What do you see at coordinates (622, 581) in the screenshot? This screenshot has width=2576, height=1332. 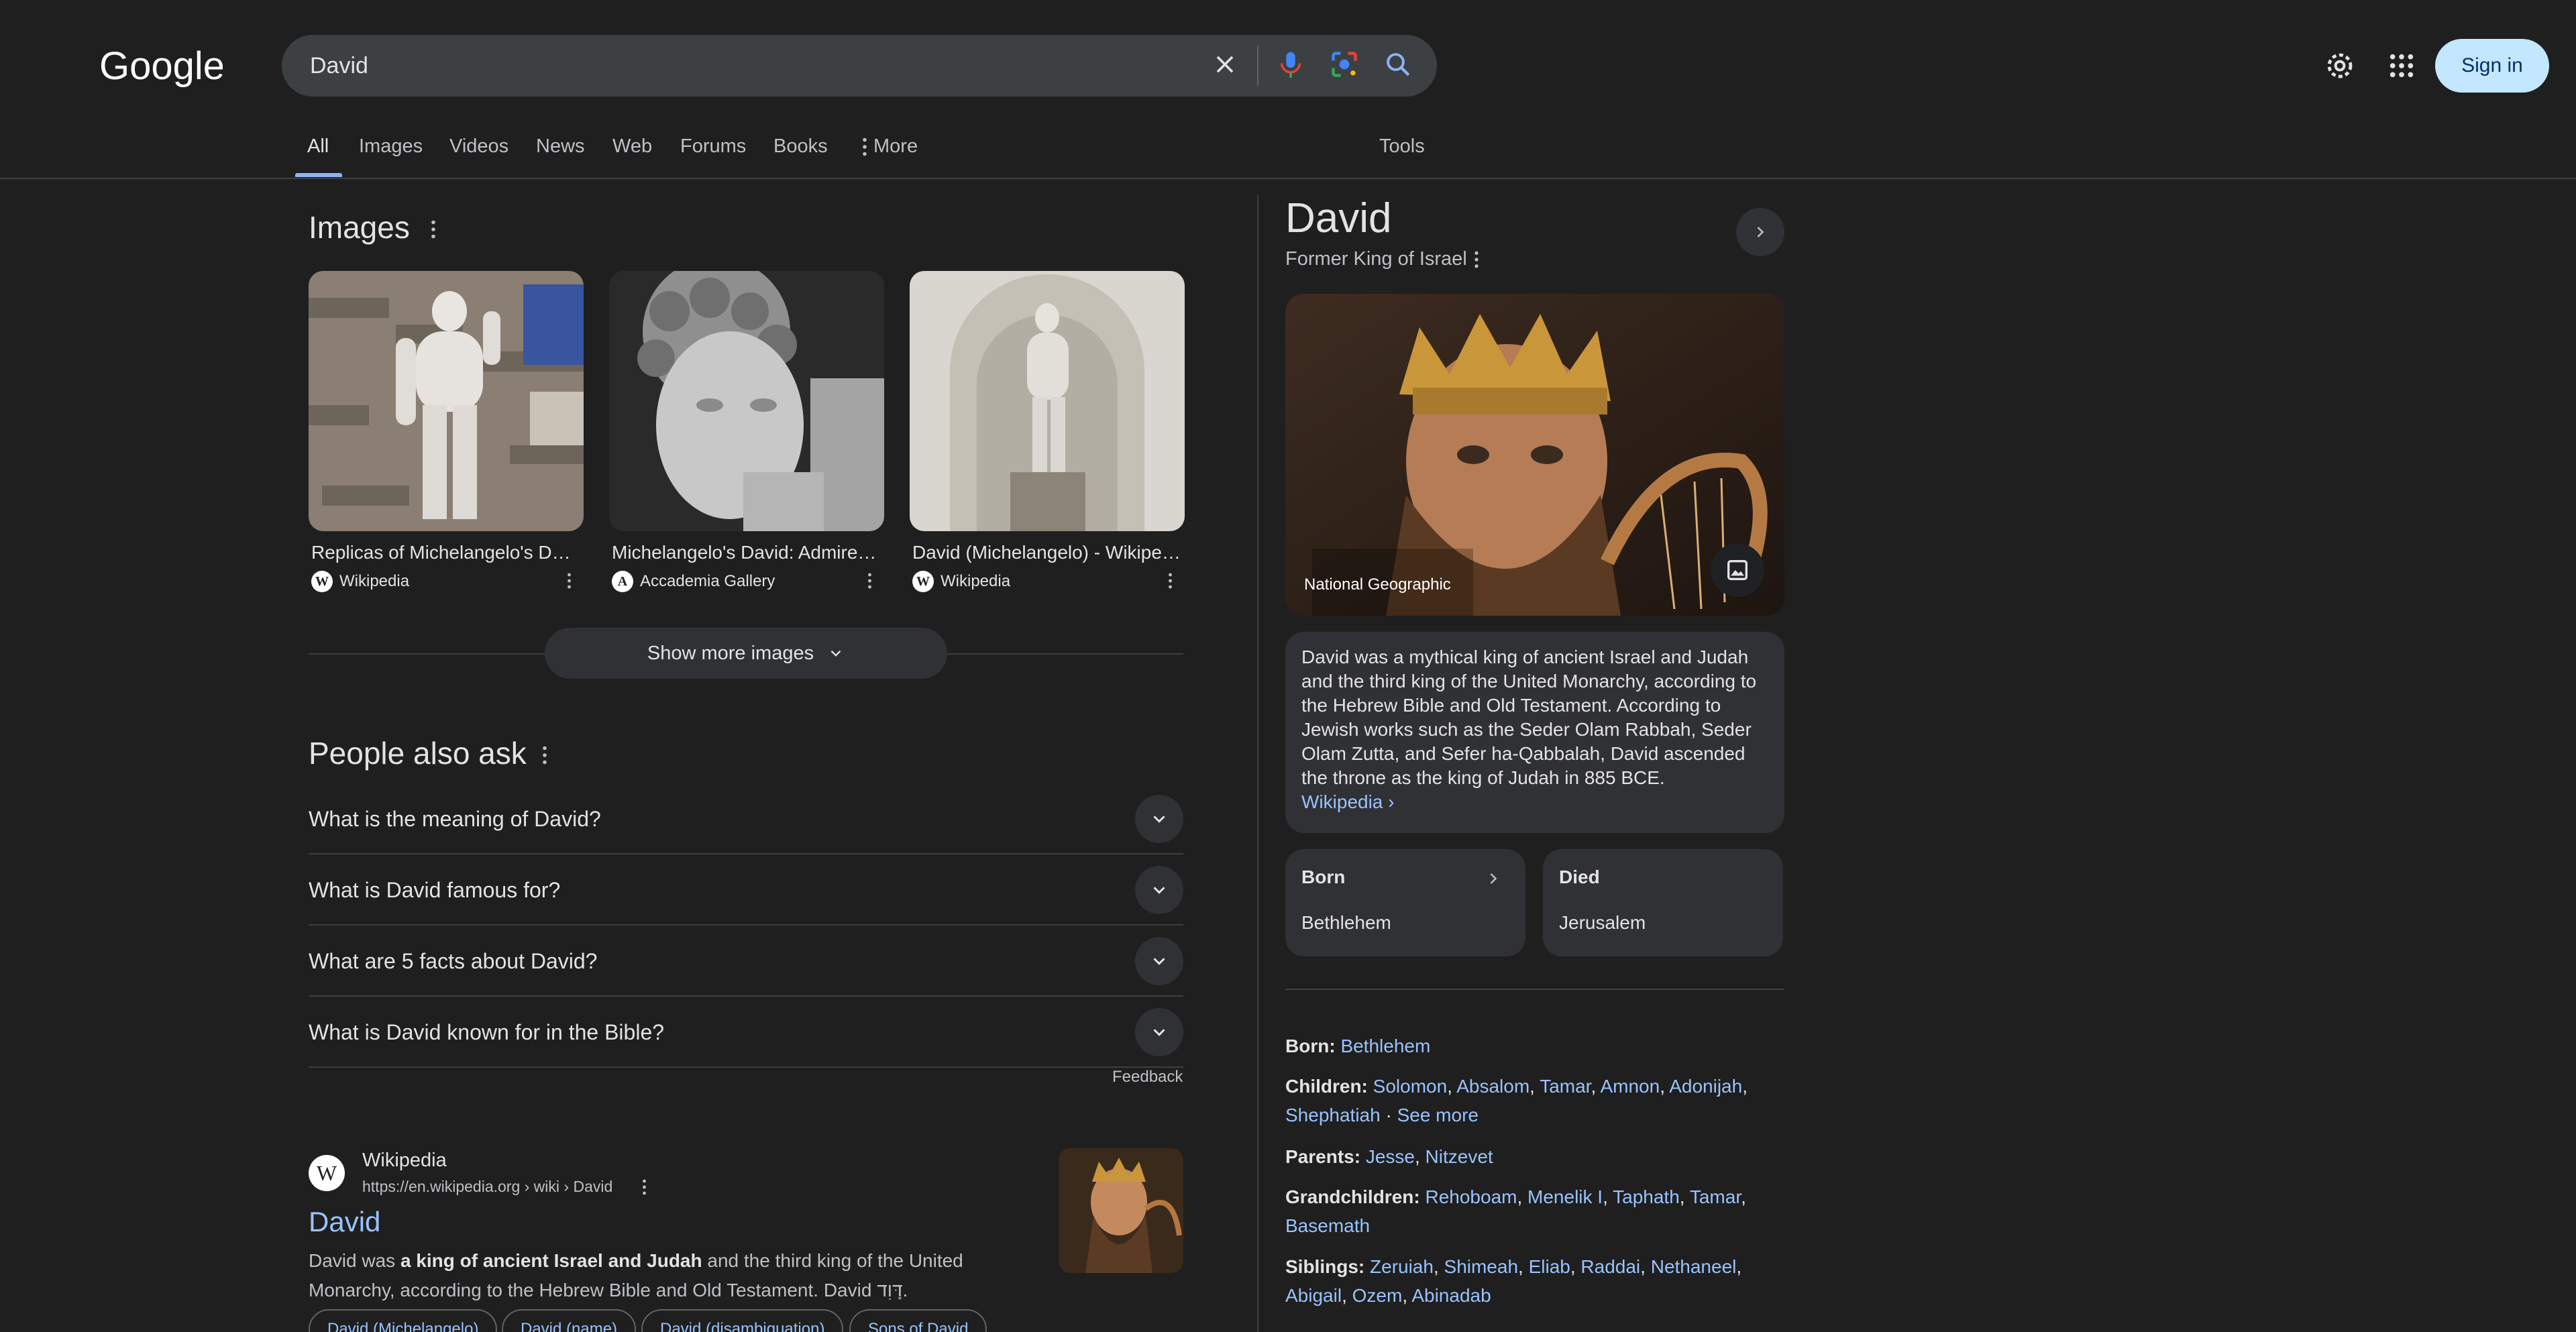 I see `accademia-logo-icon: A` at bounding box center [622, 581].